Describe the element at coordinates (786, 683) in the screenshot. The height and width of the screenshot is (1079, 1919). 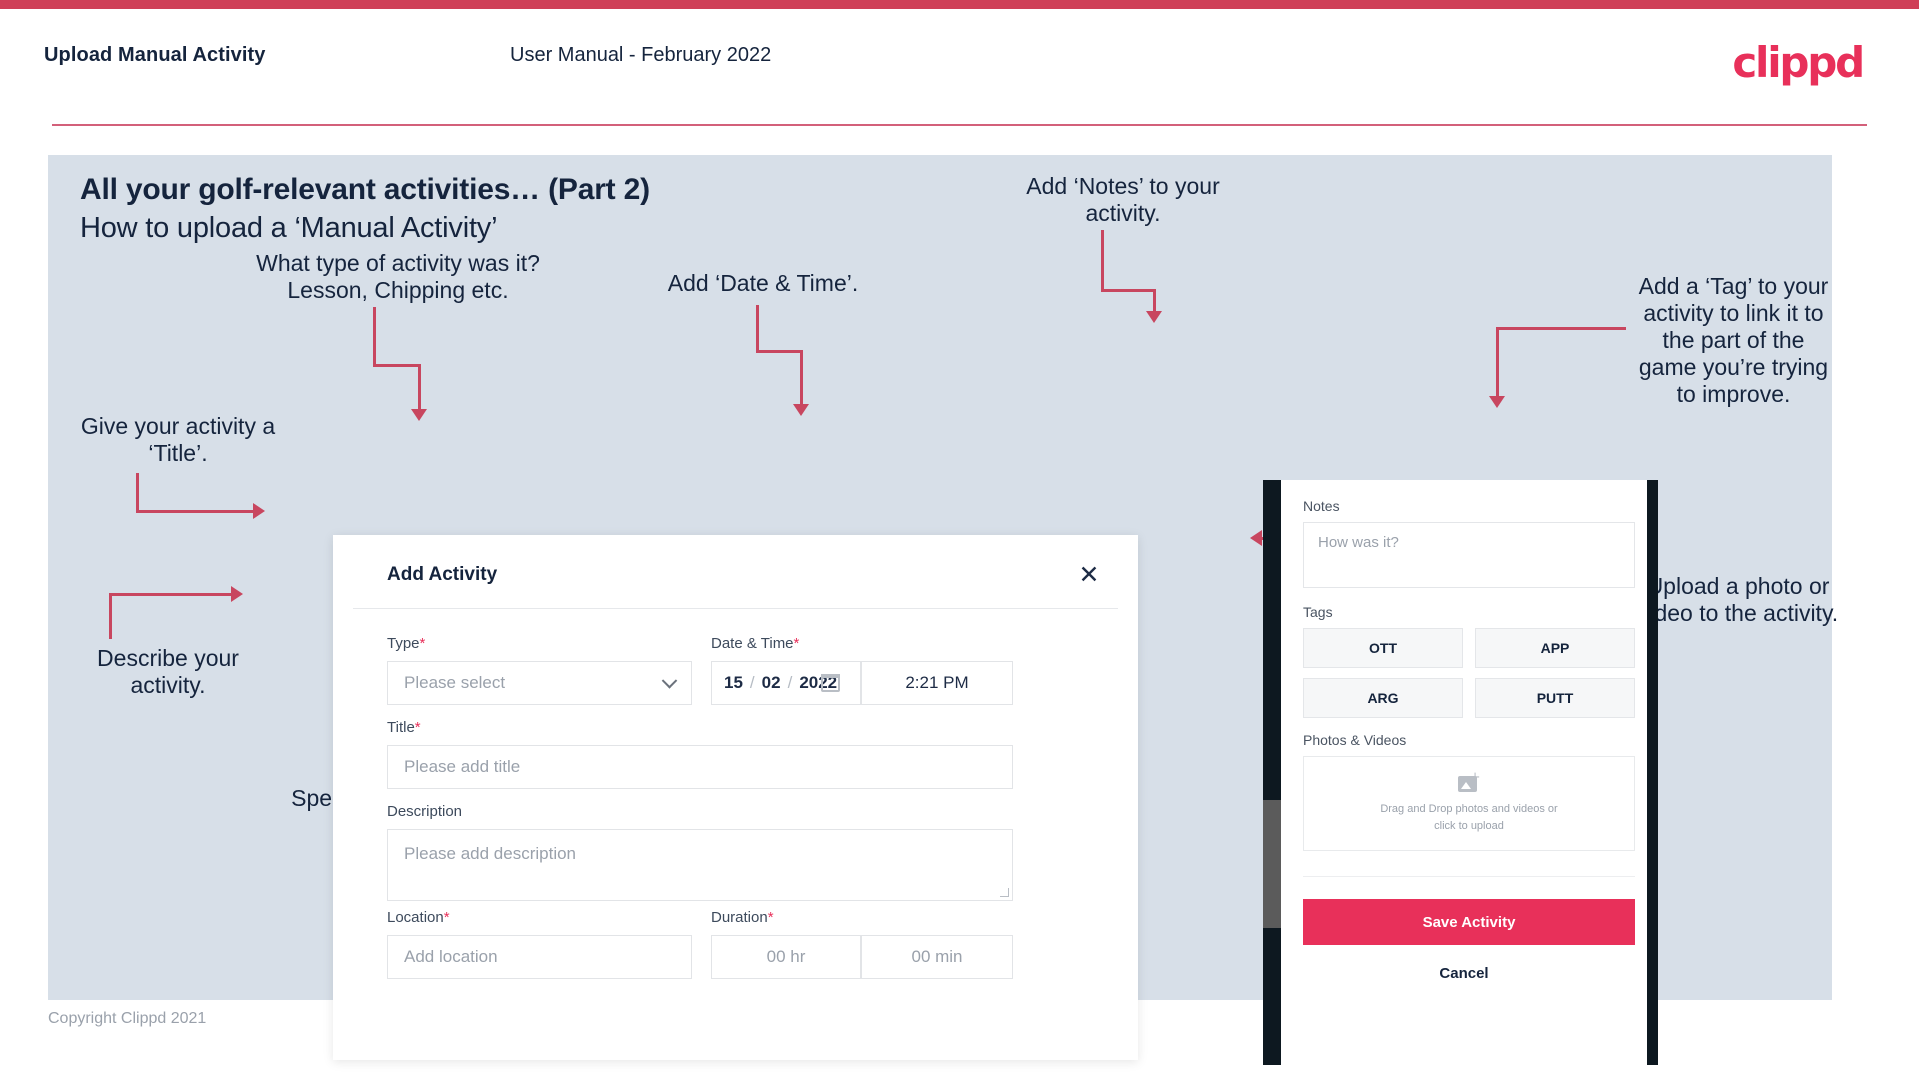
I see `date-input: 15 / 02 / 2022` at that location.